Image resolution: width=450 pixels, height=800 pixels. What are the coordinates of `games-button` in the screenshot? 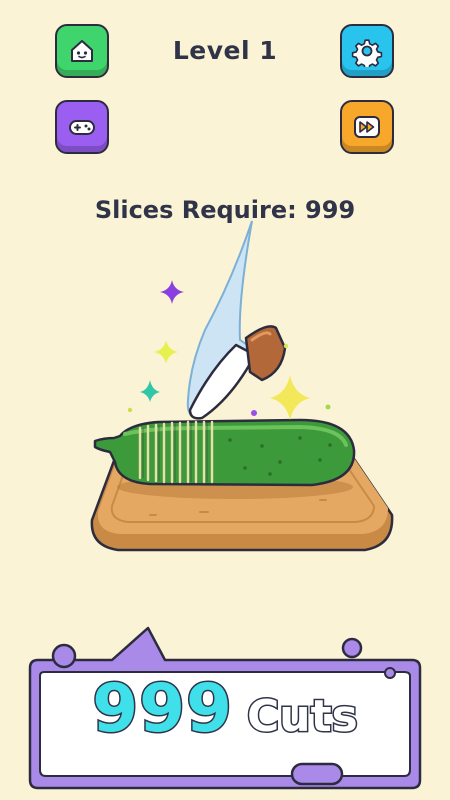 It's located at (82, 127).